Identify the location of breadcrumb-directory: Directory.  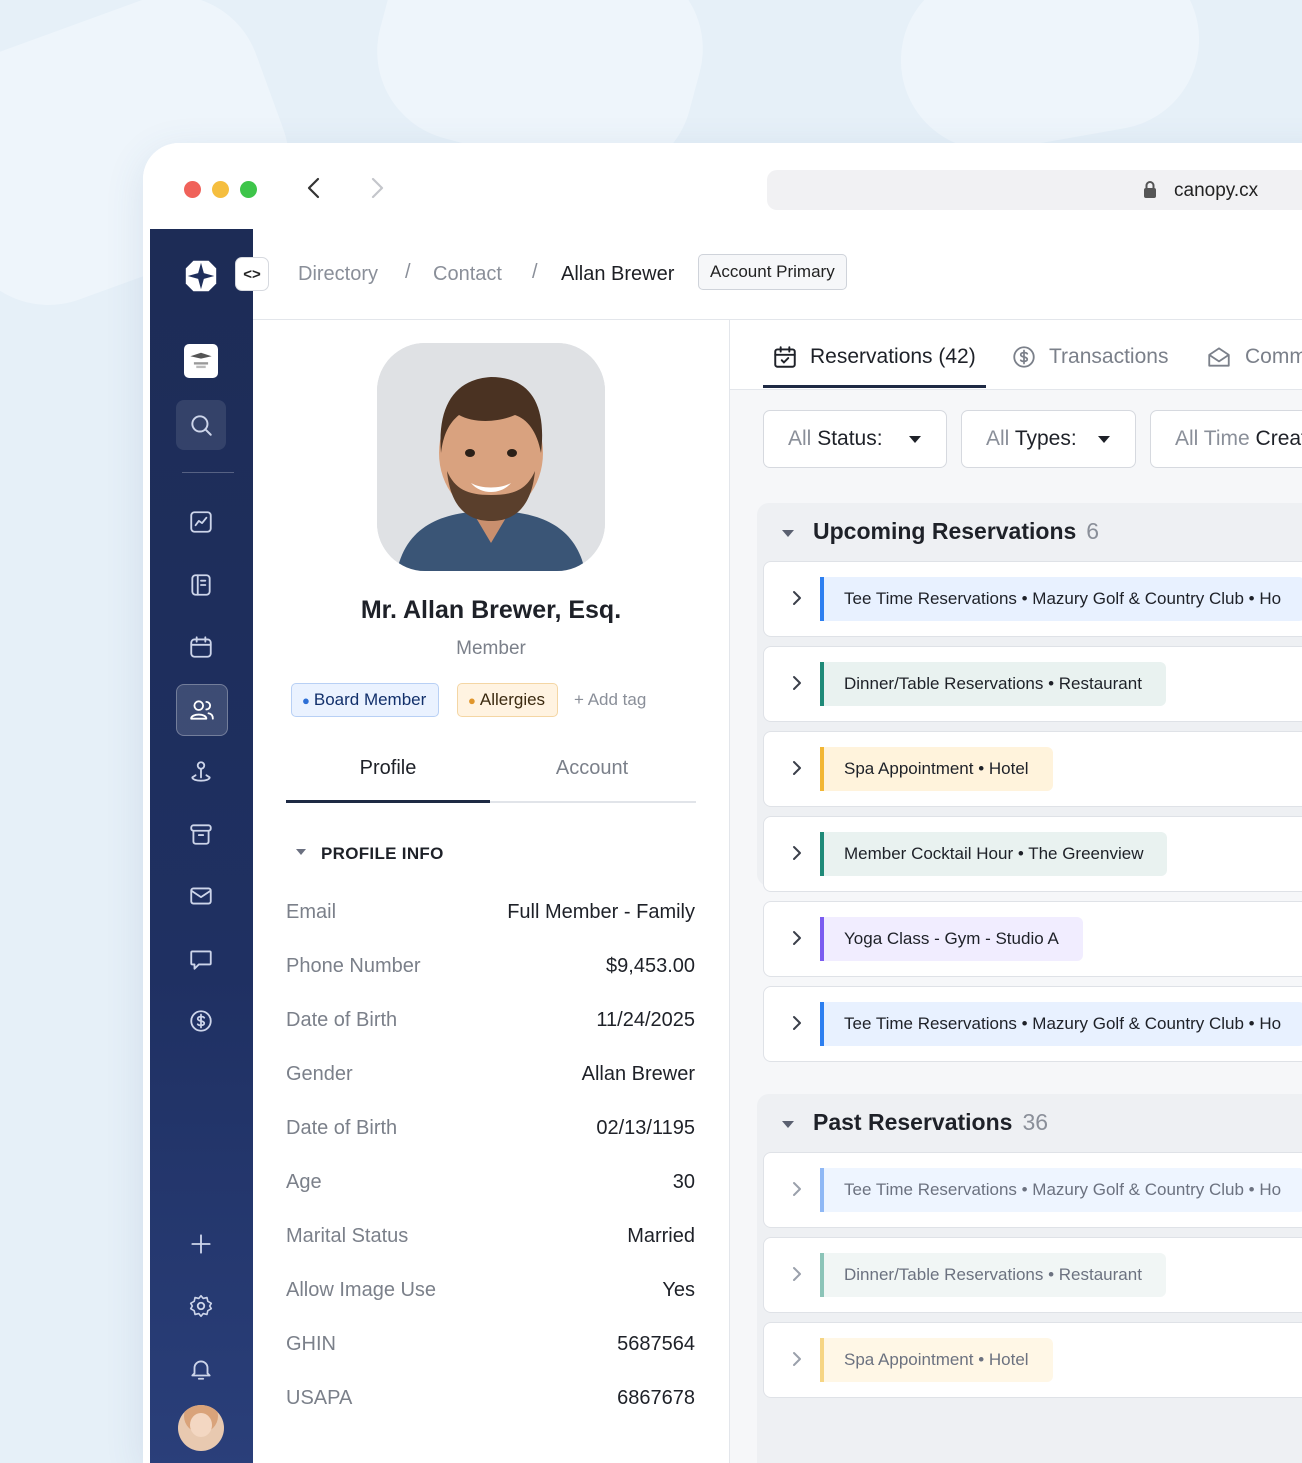
(338, 274).